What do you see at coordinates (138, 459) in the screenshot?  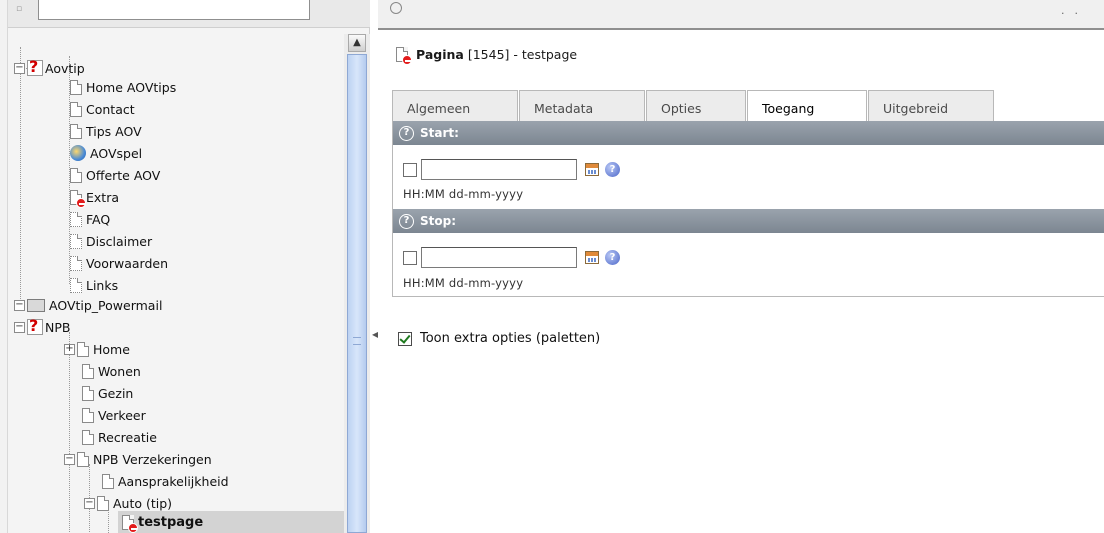 I see `tree-item-npb-verzekeringen: − NPB Verzekeringen` at bounding box center [138, 459].